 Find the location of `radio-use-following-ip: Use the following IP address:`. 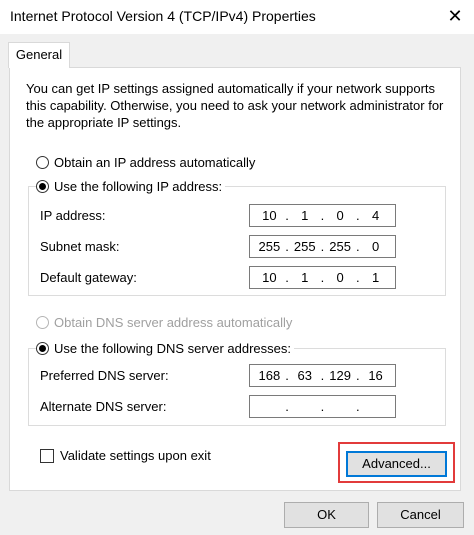

radio-use-following-ip: Use the following IP address: is located at coordinates (131, 186).